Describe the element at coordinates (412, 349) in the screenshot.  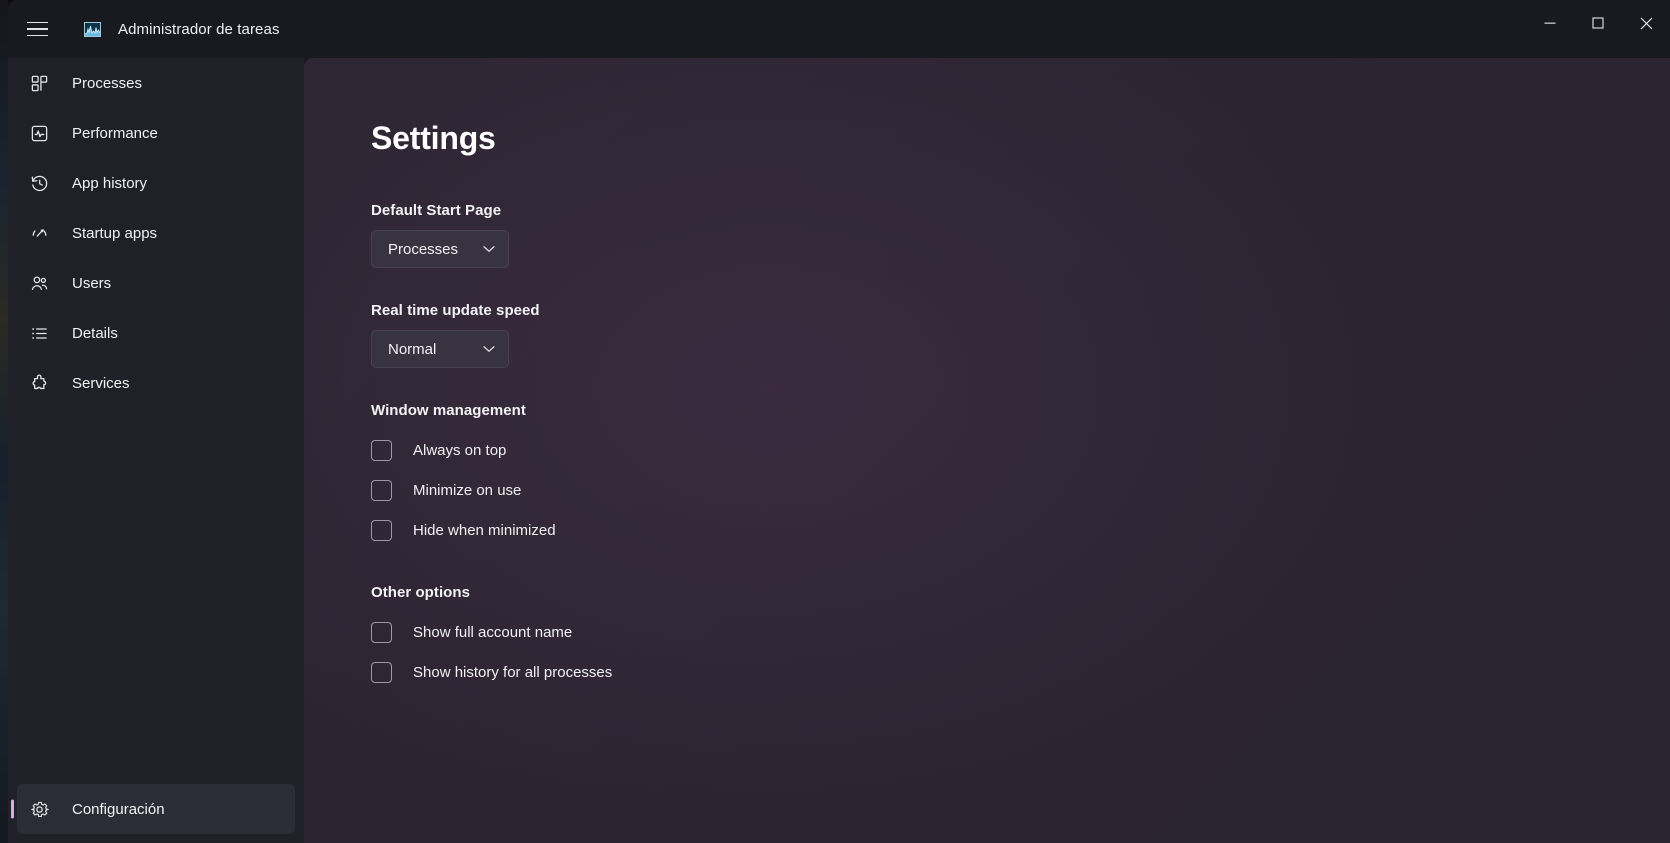
I see `dropdown-value: Normal` at that location.